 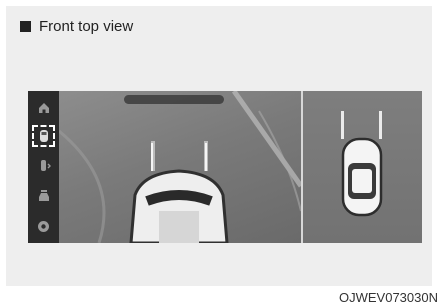 What do you see at coordinates (388, 297) in the screenshot?
I see `figure-code: OJWEV073030N` at bounding box center [388, 297].